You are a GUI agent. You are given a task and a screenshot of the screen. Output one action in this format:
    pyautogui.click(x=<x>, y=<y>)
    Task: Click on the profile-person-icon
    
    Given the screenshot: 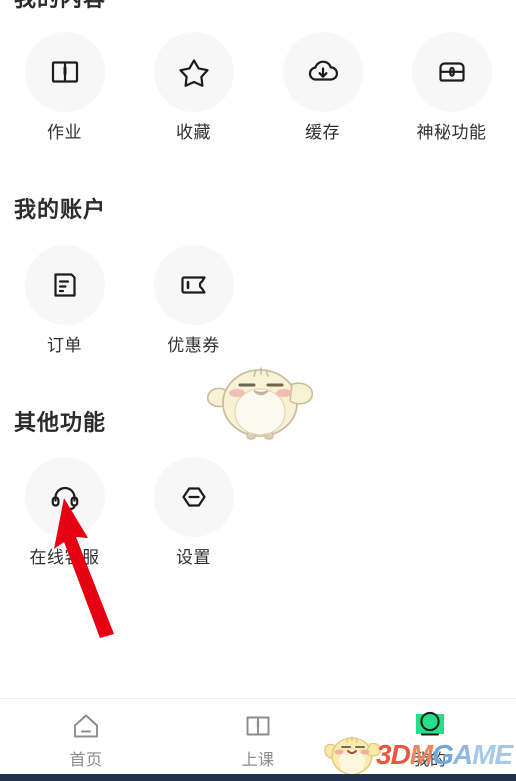 What is the action you would take?
    pyautogui.click(x=430, y=726)
    